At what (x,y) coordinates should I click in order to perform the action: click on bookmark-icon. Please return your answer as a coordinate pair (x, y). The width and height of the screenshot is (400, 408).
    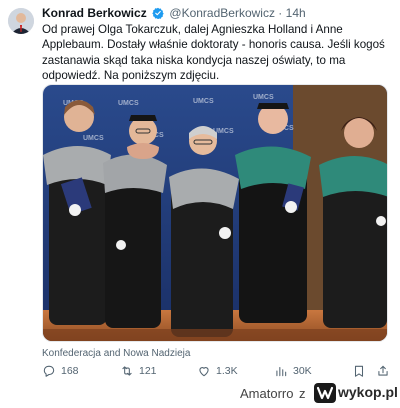
    Looking at the image, I should click on (359, 371).